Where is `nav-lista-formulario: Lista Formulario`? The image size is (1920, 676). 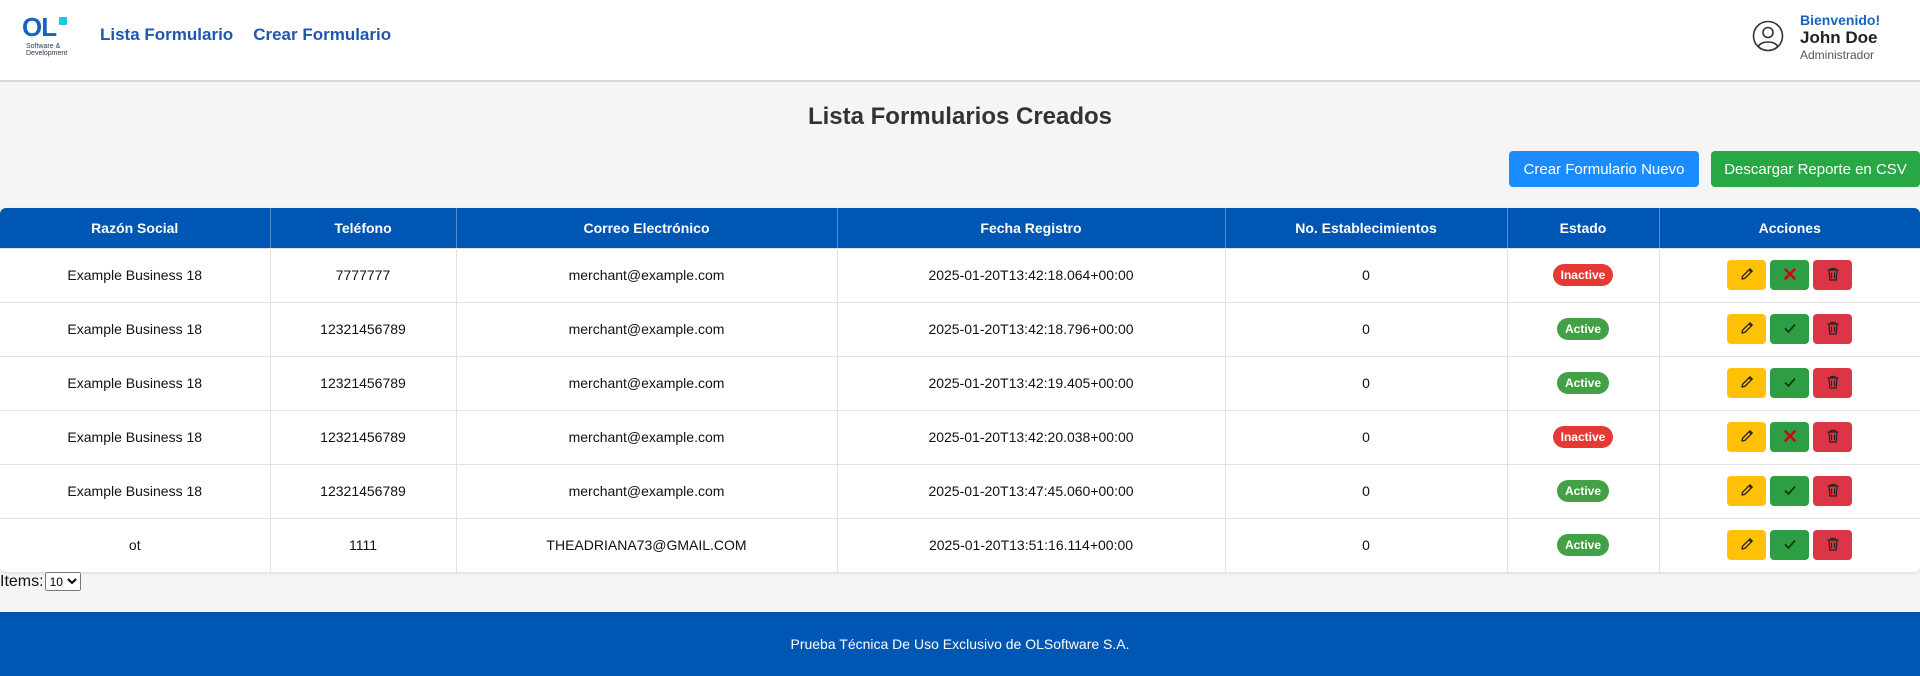
nav-lista-formulario: Lista Formulario is located at coordinates (166, 35).